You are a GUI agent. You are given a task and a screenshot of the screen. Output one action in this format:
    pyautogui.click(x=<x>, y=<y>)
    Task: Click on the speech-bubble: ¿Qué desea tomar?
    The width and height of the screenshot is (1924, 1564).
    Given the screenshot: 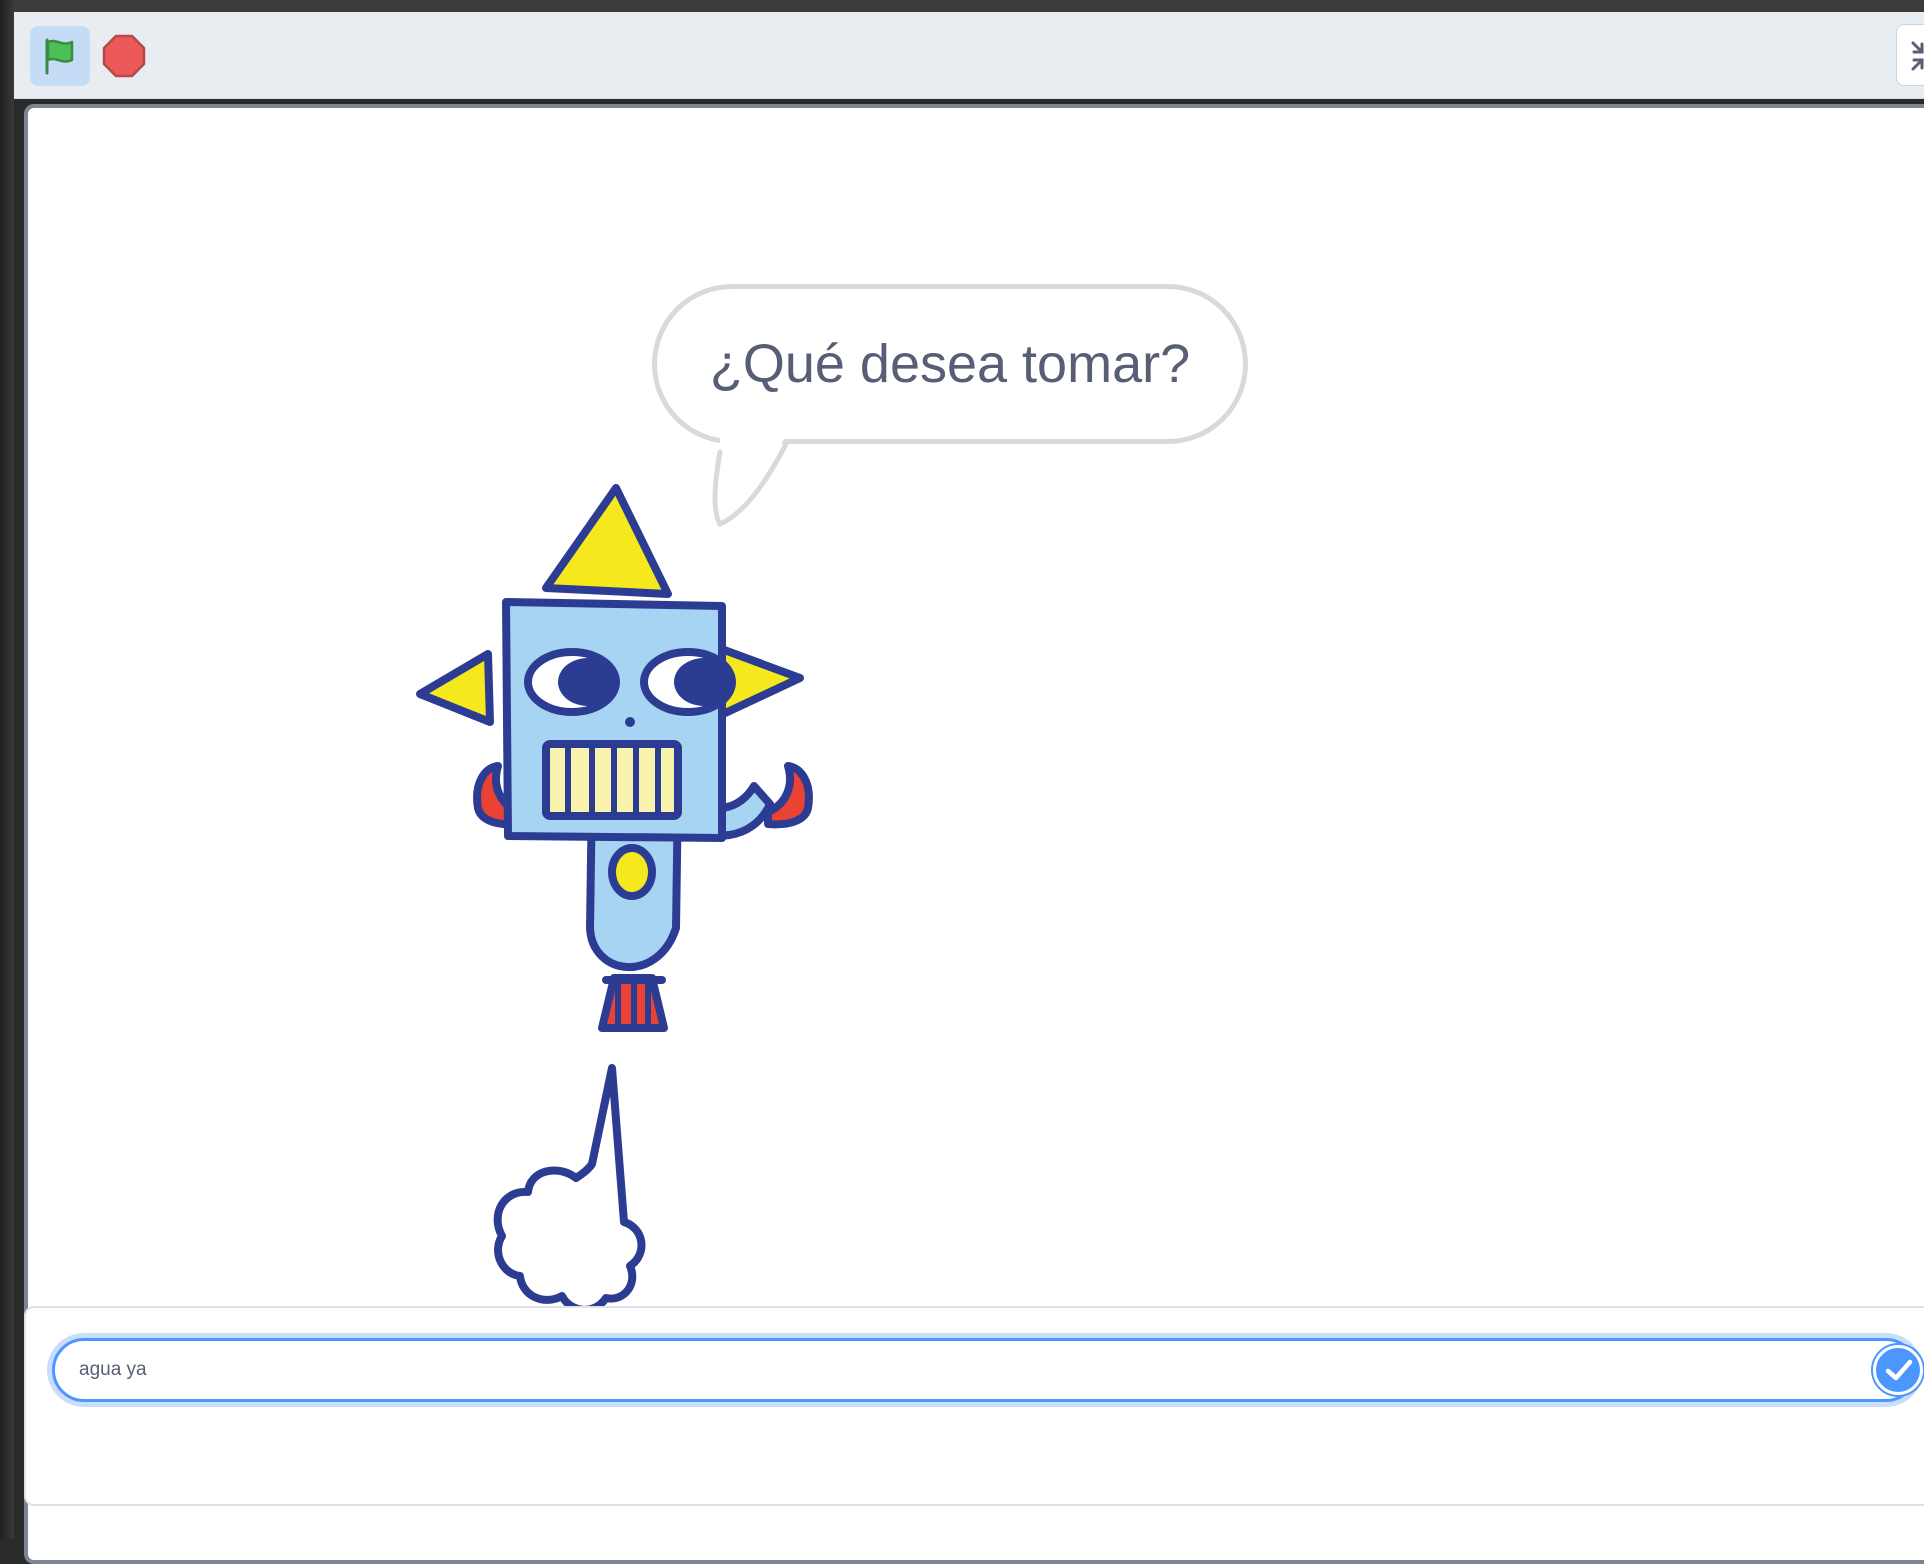 What is the action you would take?
    pyautogui.click(x=950, y=364)
    